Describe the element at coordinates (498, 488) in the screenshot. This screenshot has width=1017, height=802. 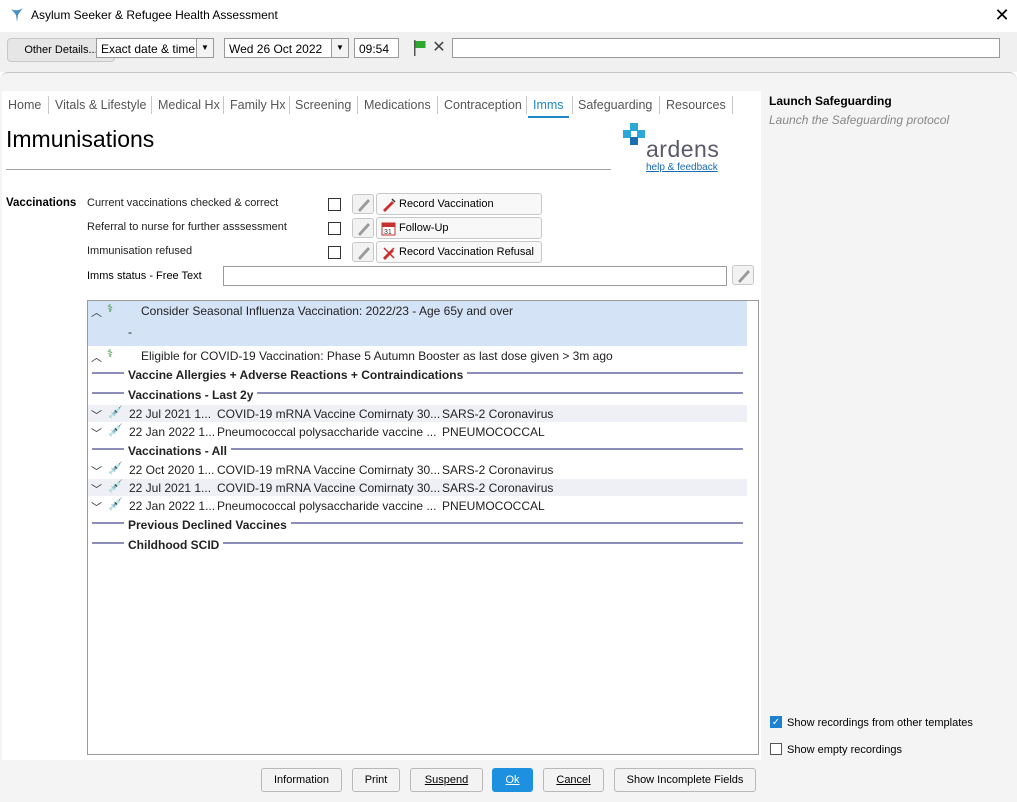
I see `vaccination-disease: SARS-2 Coronavirus` at that location.